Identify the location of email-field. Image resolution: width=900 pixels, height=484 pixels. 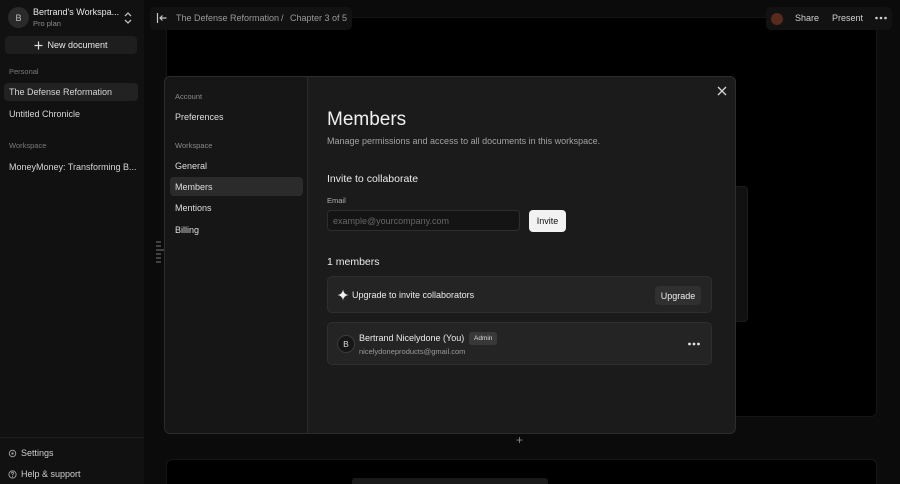
(423, 220).